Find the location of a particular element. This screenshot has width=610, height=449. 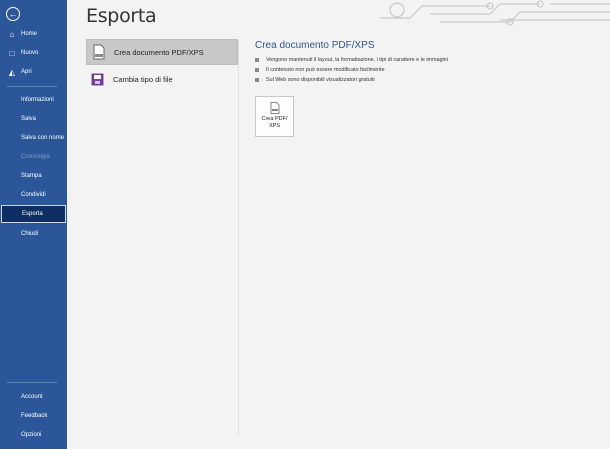

nav-open: ◭ Apri is located at coordinates (33, 72).